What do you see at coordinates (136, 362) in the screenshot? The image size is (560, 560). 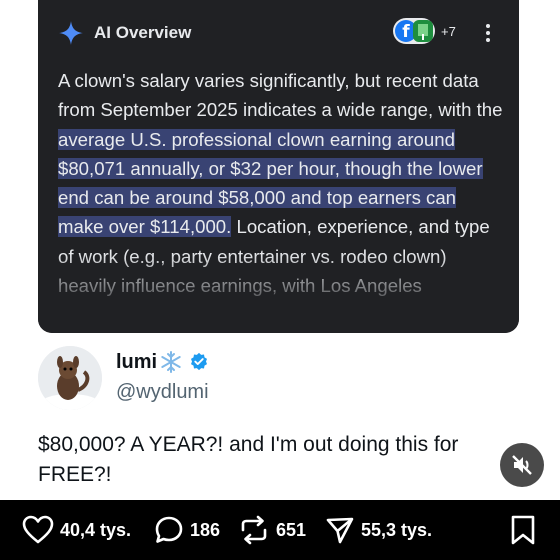 I see `display-name: lumi` at bounding box center [136, 362].